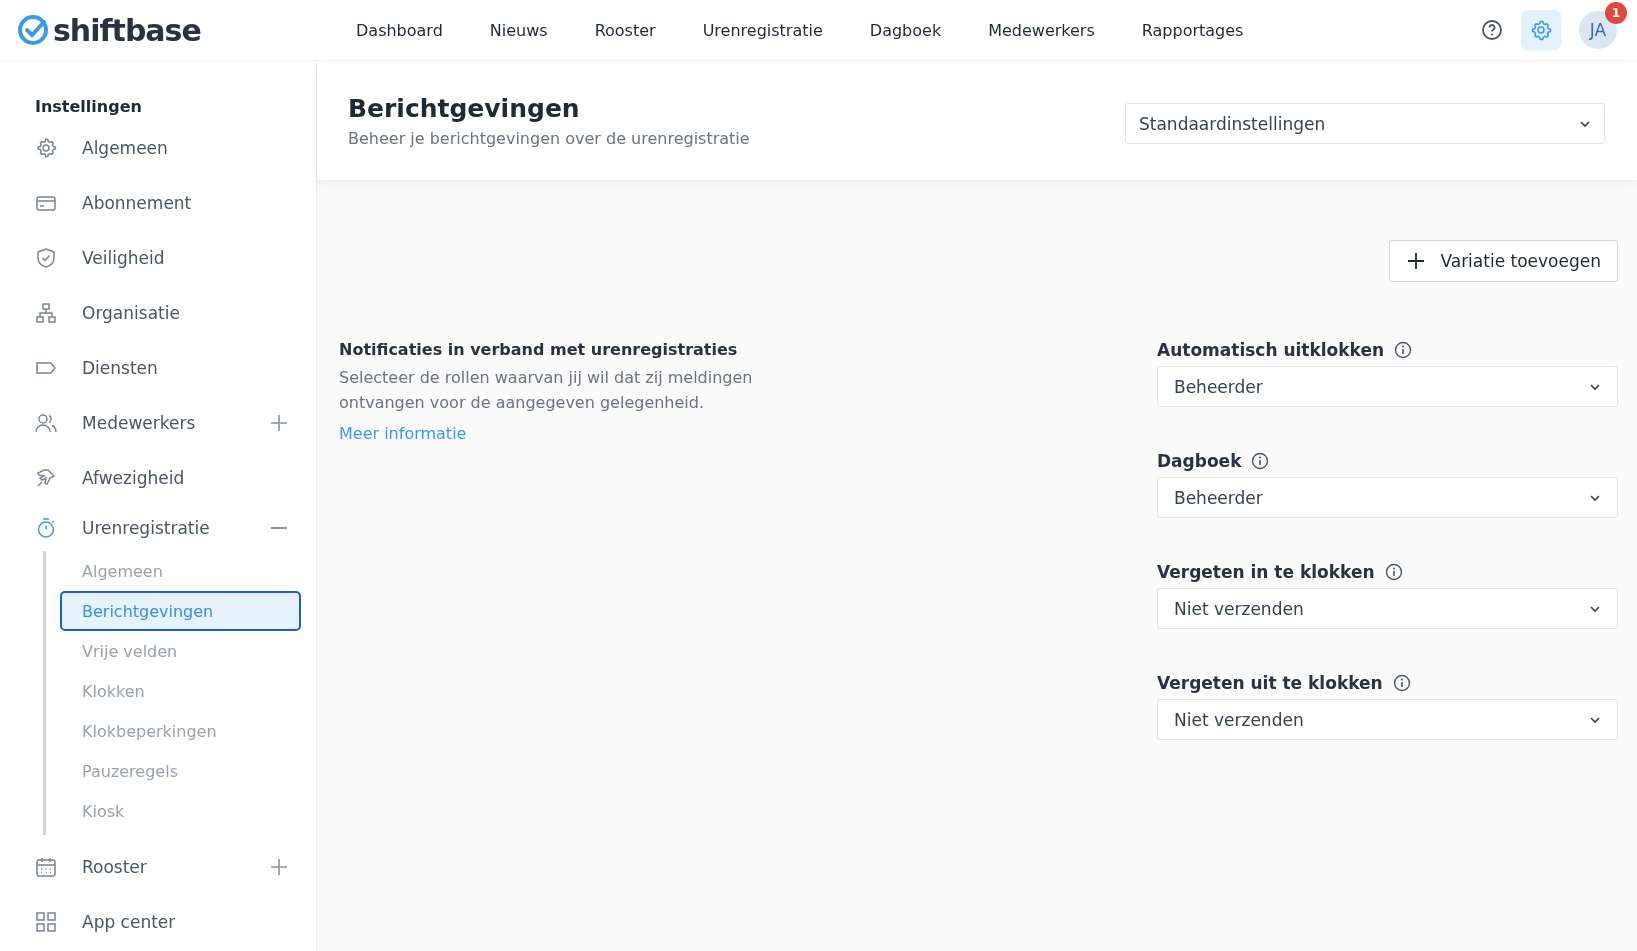 The width and height of the screenshot is (1637, 951). What do you see at coordinates (158, 367) in the screenshot?
I see `sidebar-item: Diensten` at bounding box center [158, 367].